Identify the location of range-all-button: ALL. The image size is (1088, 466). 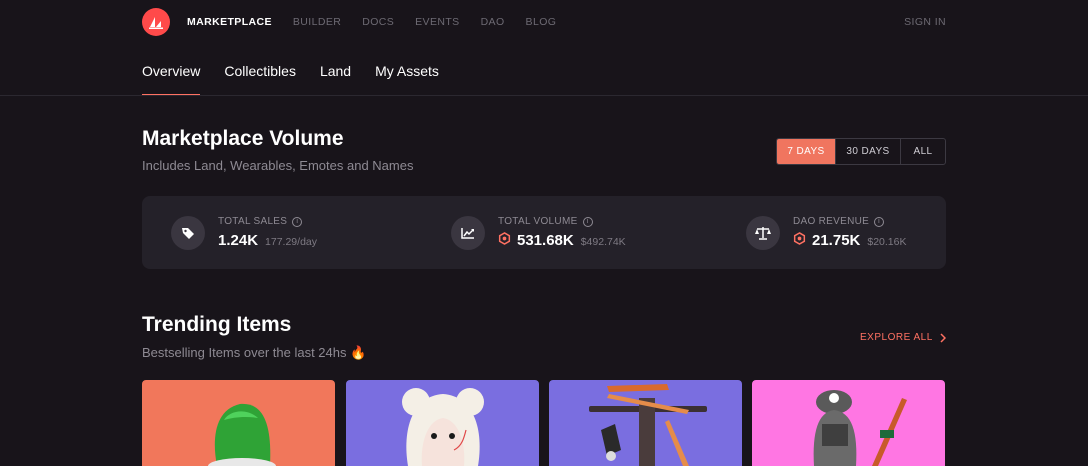
(923, 151).